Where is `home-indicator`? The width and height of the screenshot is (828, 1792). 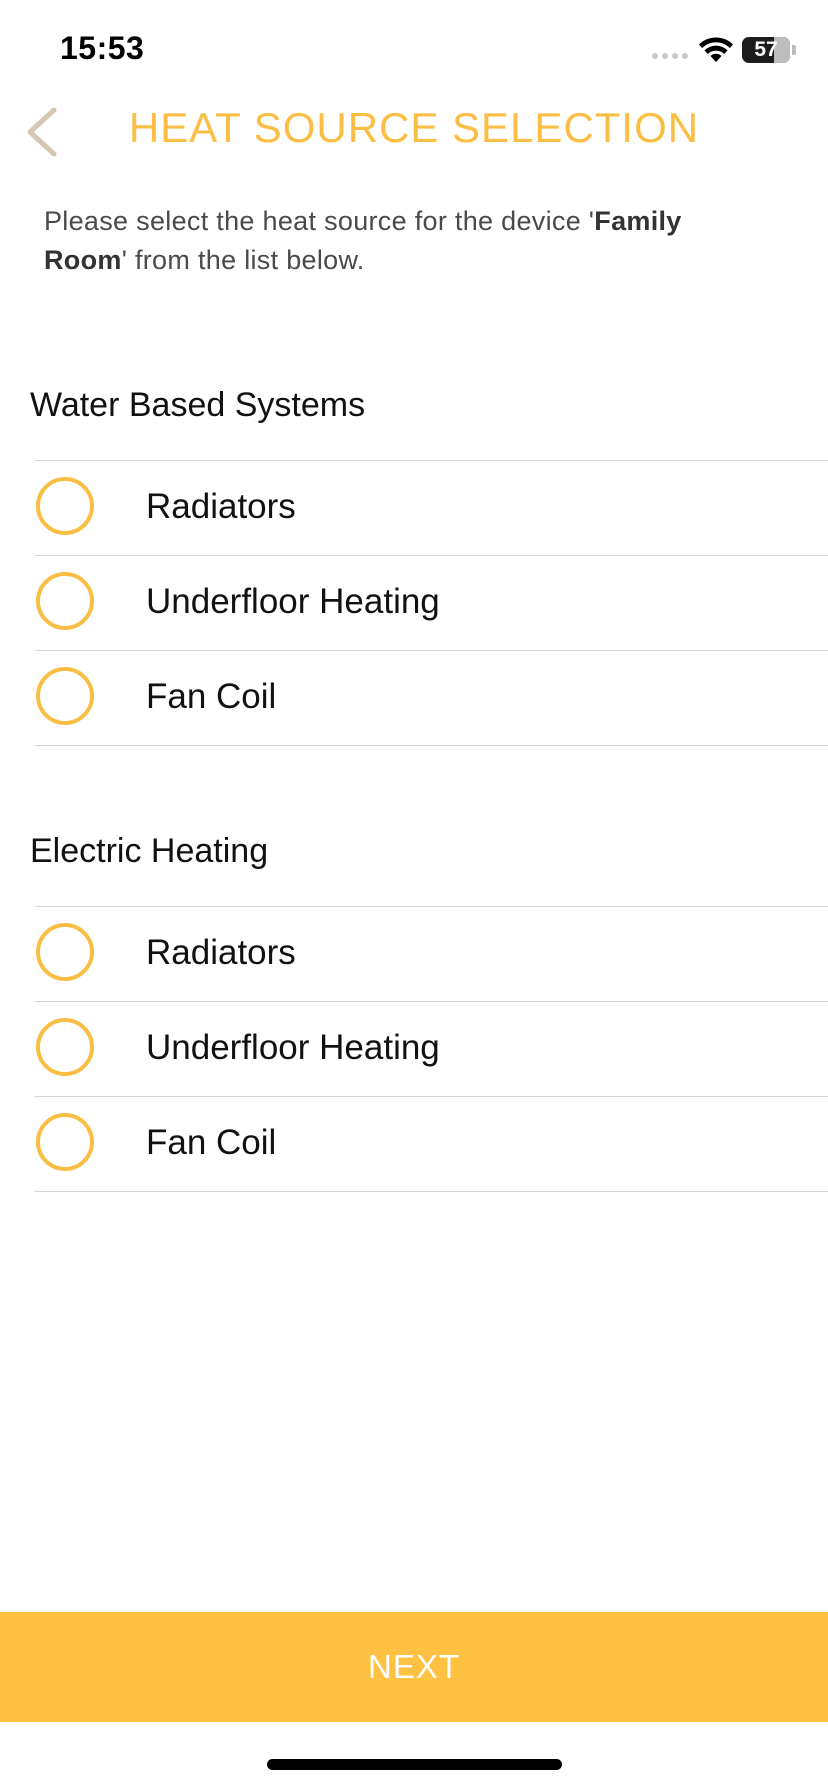
home-indicator is located at coordinates (414, 1764).